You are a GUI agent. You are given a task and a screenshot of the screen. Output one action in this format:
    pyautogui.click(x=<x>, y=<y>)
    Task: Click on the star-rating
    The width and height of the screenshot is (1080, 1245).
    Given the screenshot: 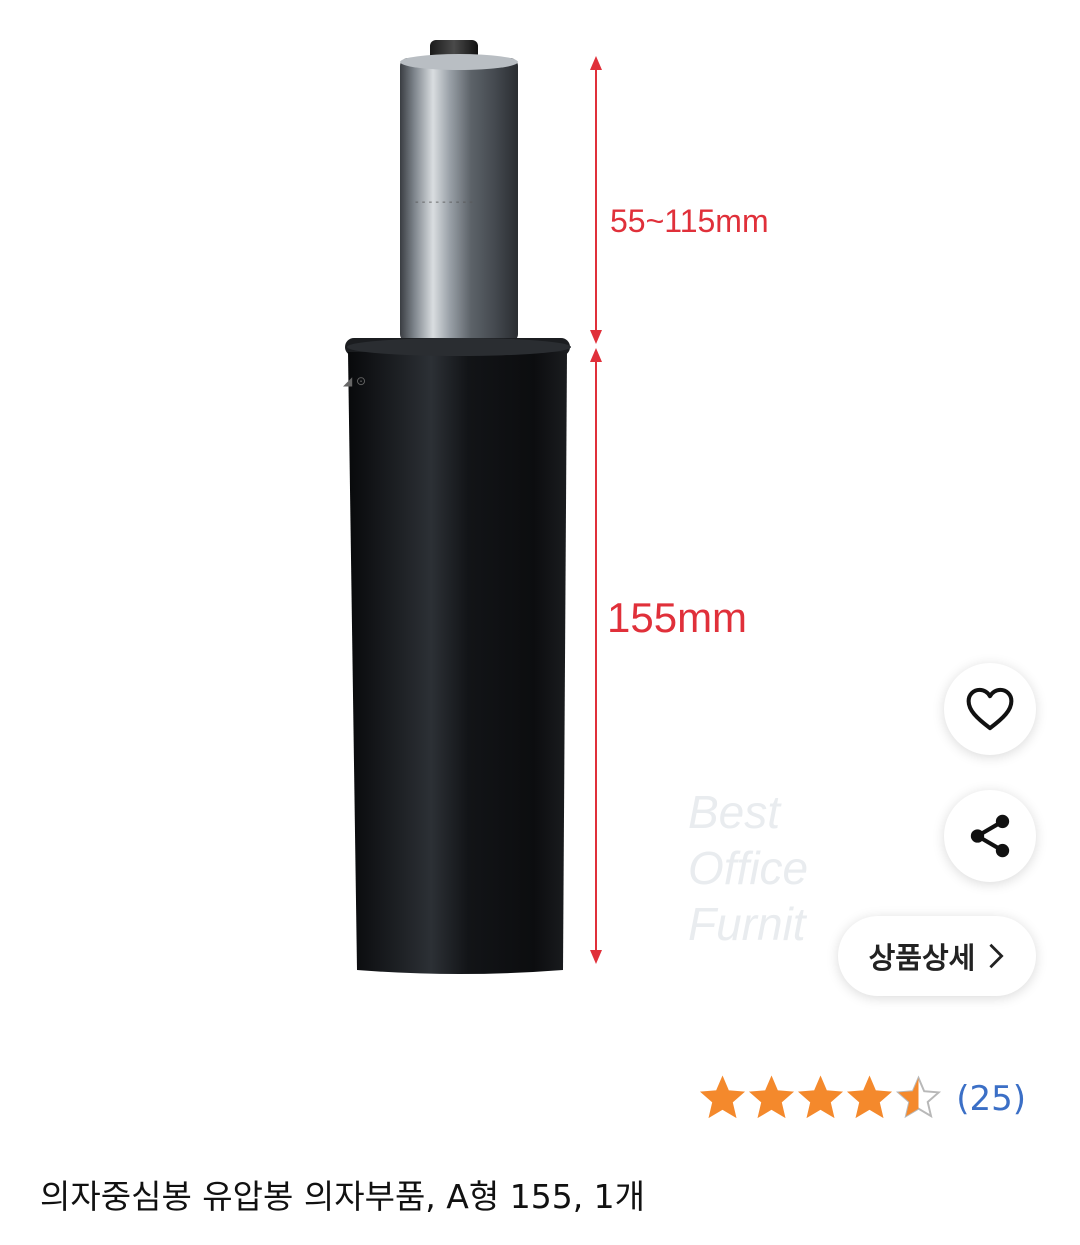 What is the action you would take?
    pyautogui.click(x=820, y=1098)
    